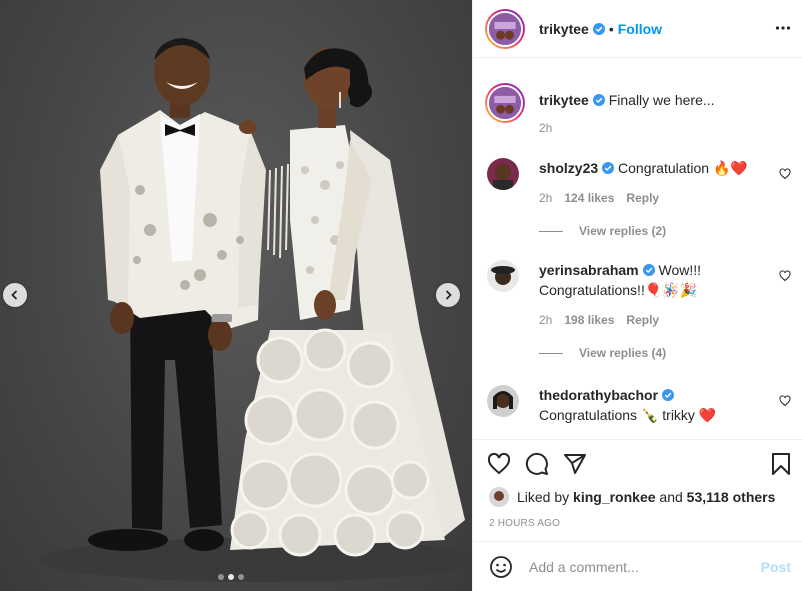 The width and height of the screenshot is (802, 591). What do you see at coordinates (783, 28) in the screenshot?
I see `more-options-icon` at bounding box center [783, 28].